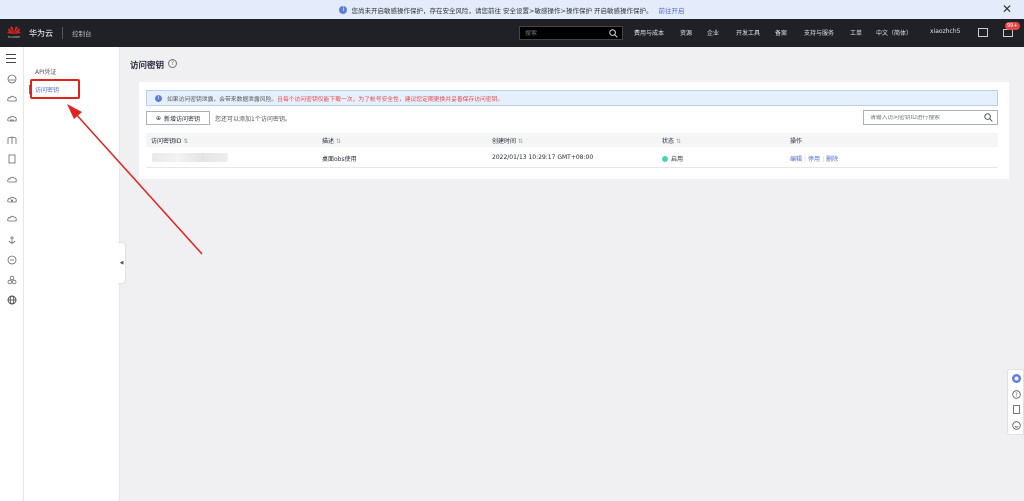 The image size is (1024, 501). I want to click on disable-link: 停用, so click(814, 159).